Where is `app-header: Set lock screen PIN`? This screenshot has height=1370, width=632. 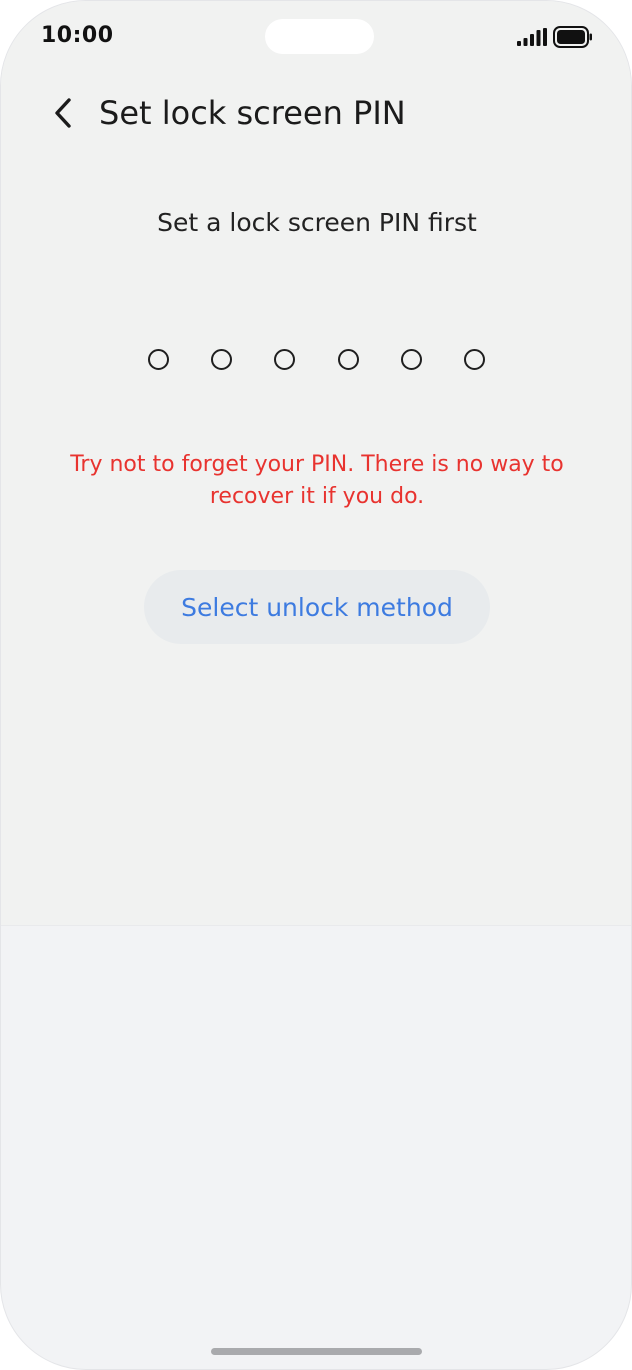
app-header: Set lock screen PIN is located at coordinates (316, 113).